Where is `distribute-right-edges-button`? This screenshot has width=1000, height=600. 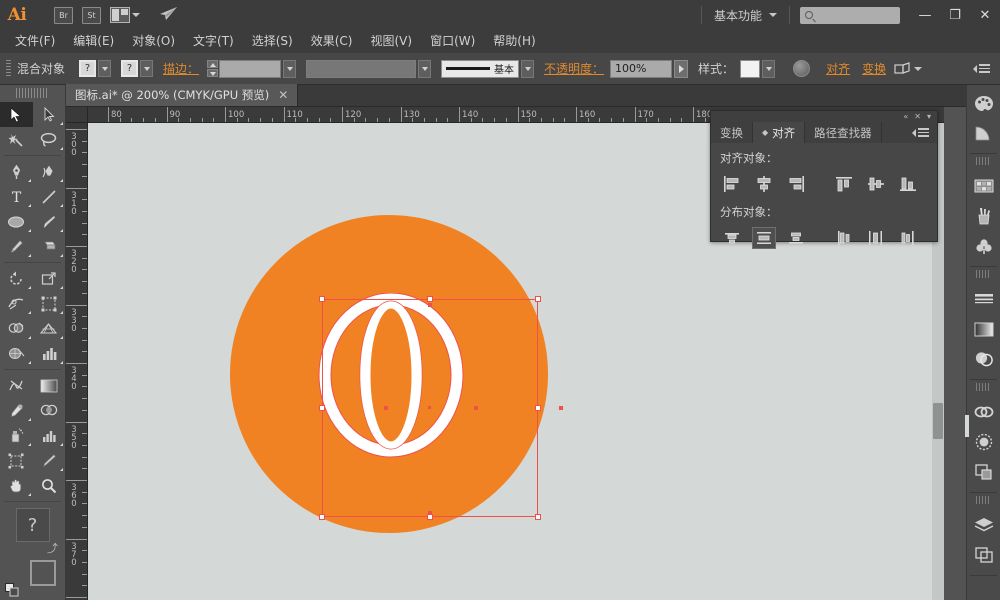 distribute-right-edges-button is located at coordinates (908, 238).